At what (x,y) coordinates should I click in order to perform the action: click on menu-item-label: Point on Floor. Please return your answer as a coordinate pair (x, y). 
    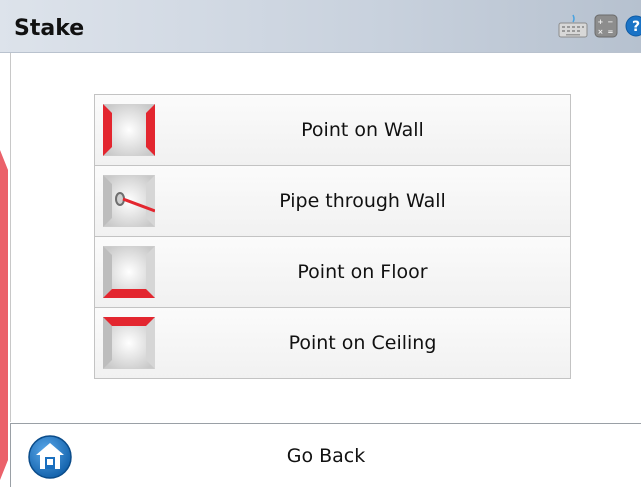
    Looking at the image, I should click on (362, 272).